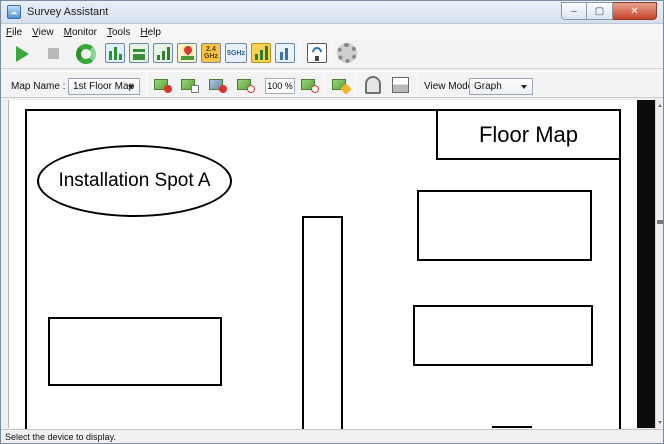 This screenshot has width=664, height=444. I want to click on chart-grid-icon, so click(115, 53).